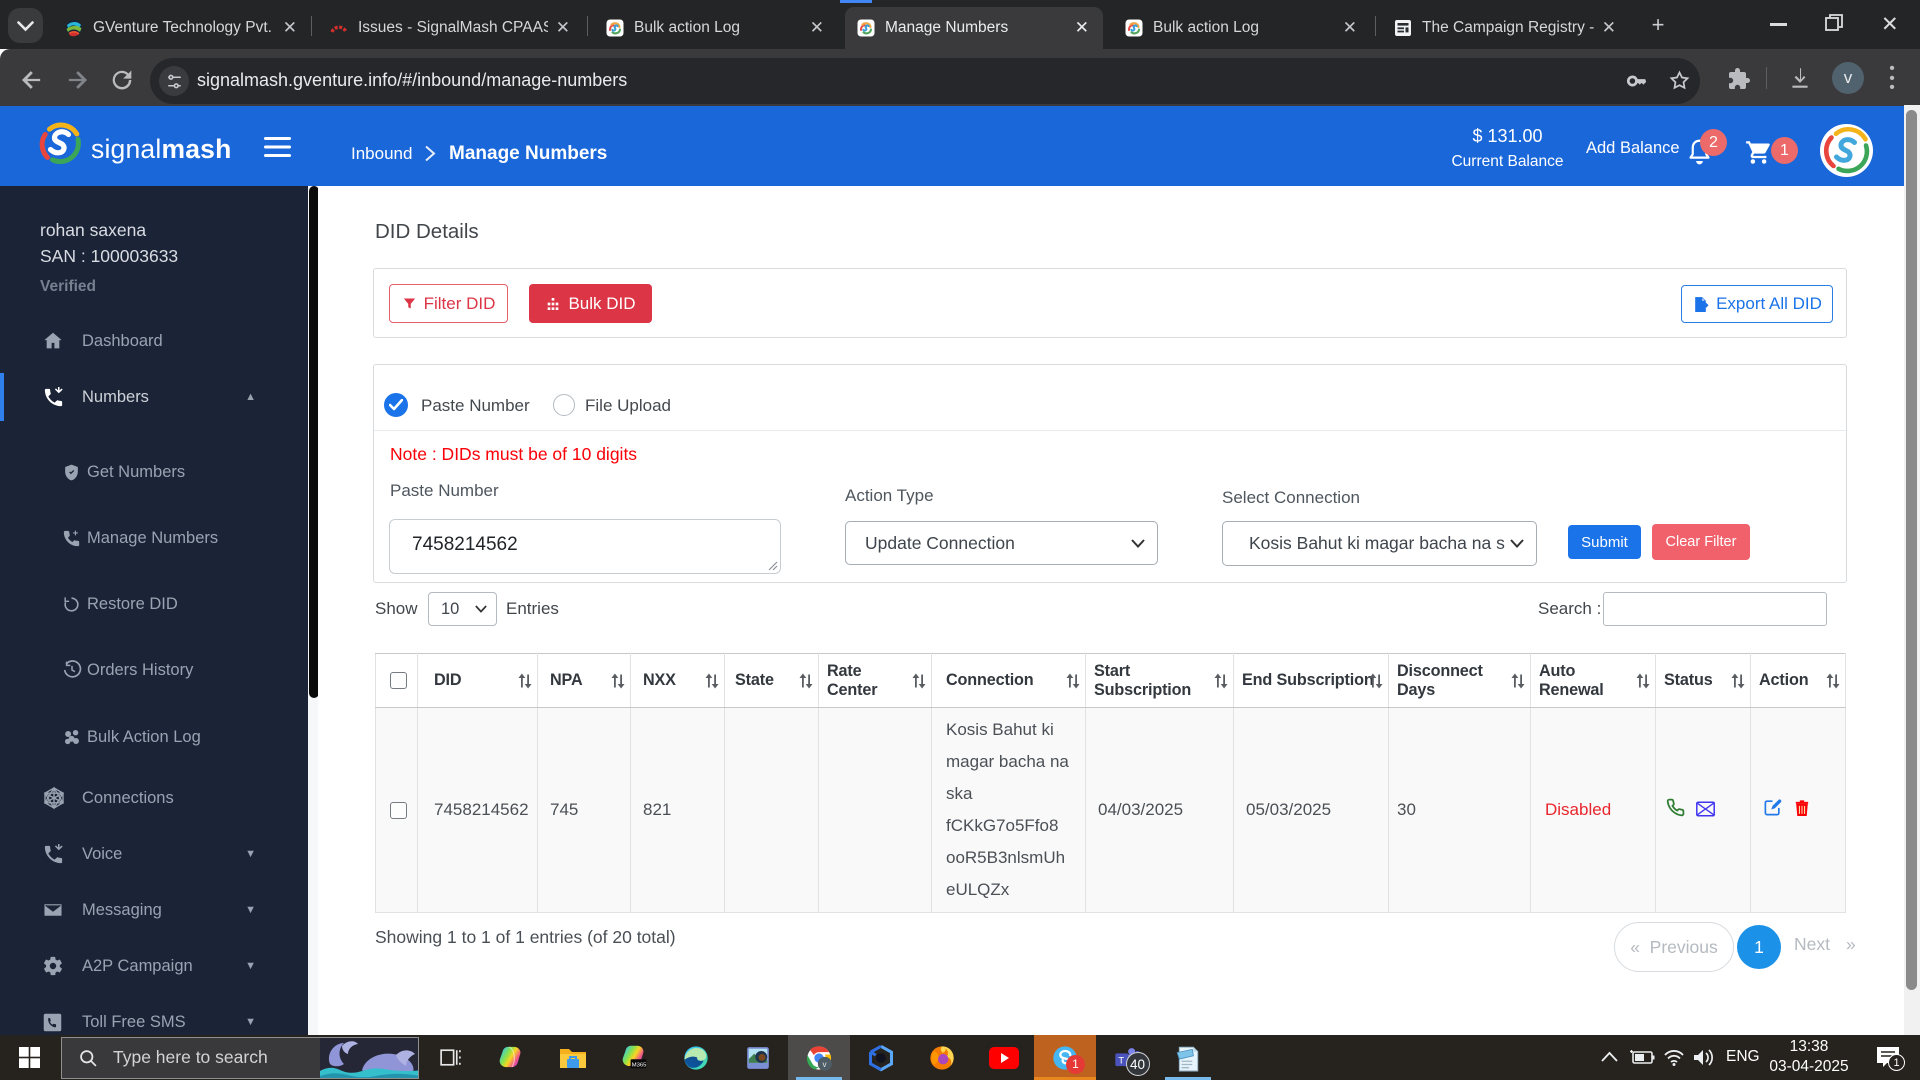 Image resolution: width=1920 pixels, height=1080 pixels. I want to click on svg-text: M365, so click(639, 1065).